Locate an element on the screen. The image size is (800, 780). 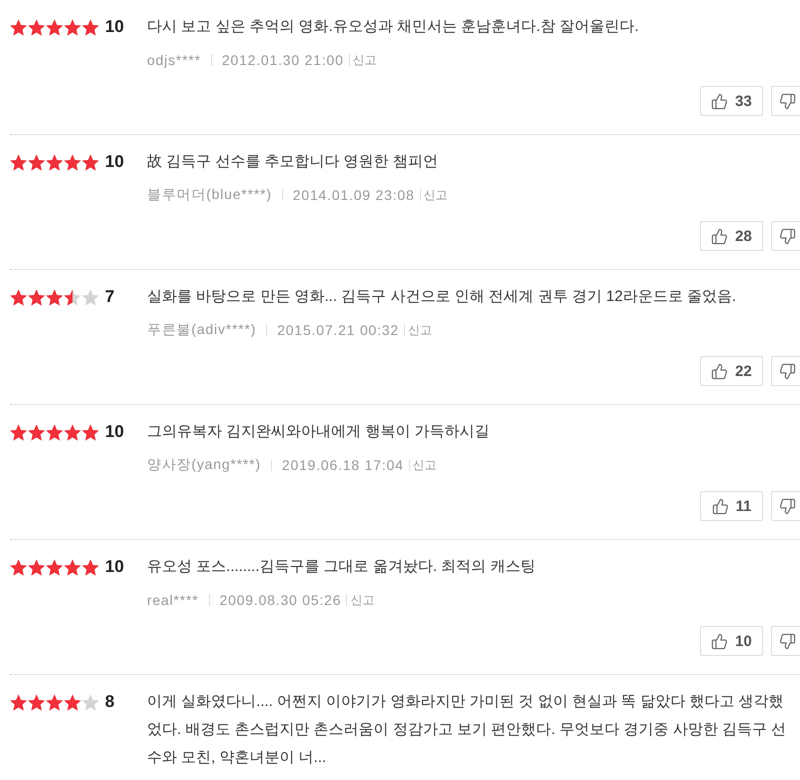
review-date: 2012.01.30 21:00 is located at coordinates (283, 60).